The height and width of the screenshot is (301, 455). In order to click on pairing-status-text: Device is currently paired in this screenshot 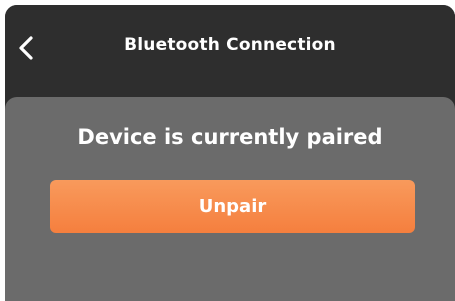, I will do `click(230, 137)`.